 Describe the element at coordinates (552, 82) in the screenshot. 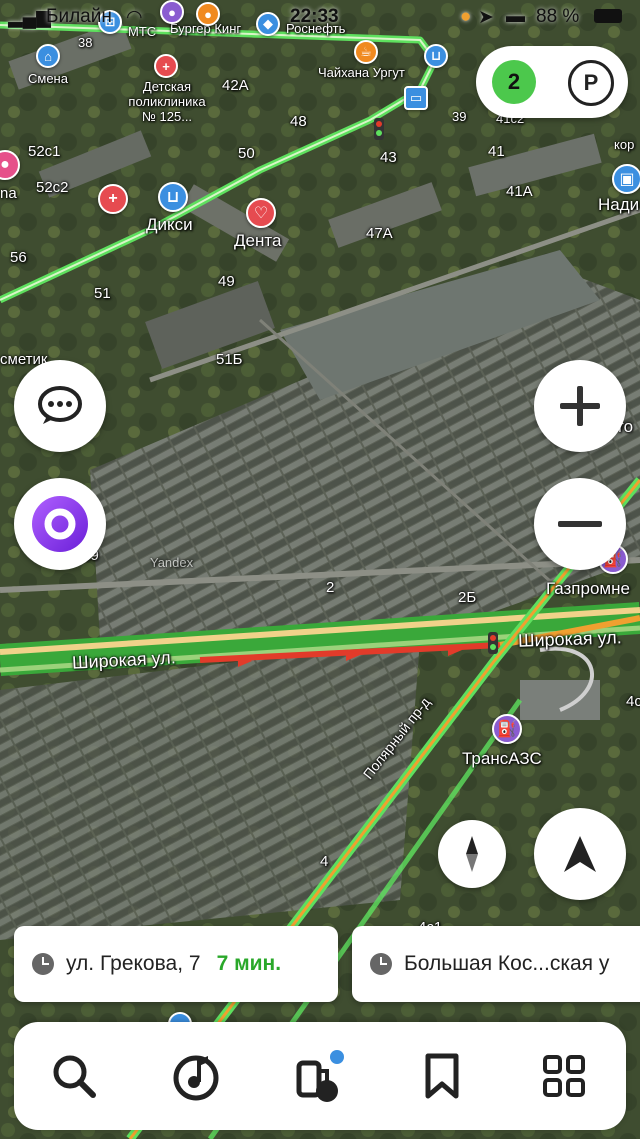

I see `traffic-parking-panel: 2 P` at that location.